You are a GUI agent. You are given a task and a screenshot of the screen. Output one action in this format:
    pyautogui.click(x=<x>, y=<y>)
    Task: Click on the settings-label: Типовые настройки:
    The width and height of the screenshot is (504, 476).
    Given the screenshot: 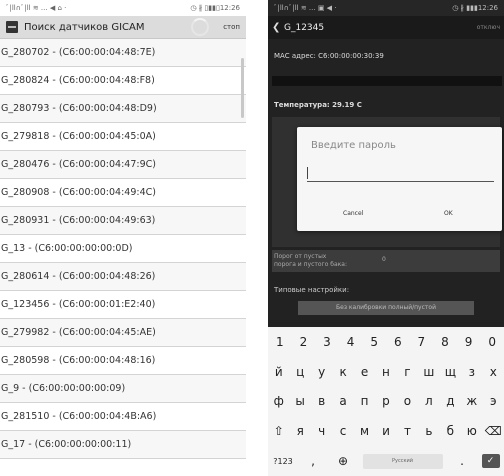 What is the action you would take?
    pyautogui.click(x=312, y=290)
    